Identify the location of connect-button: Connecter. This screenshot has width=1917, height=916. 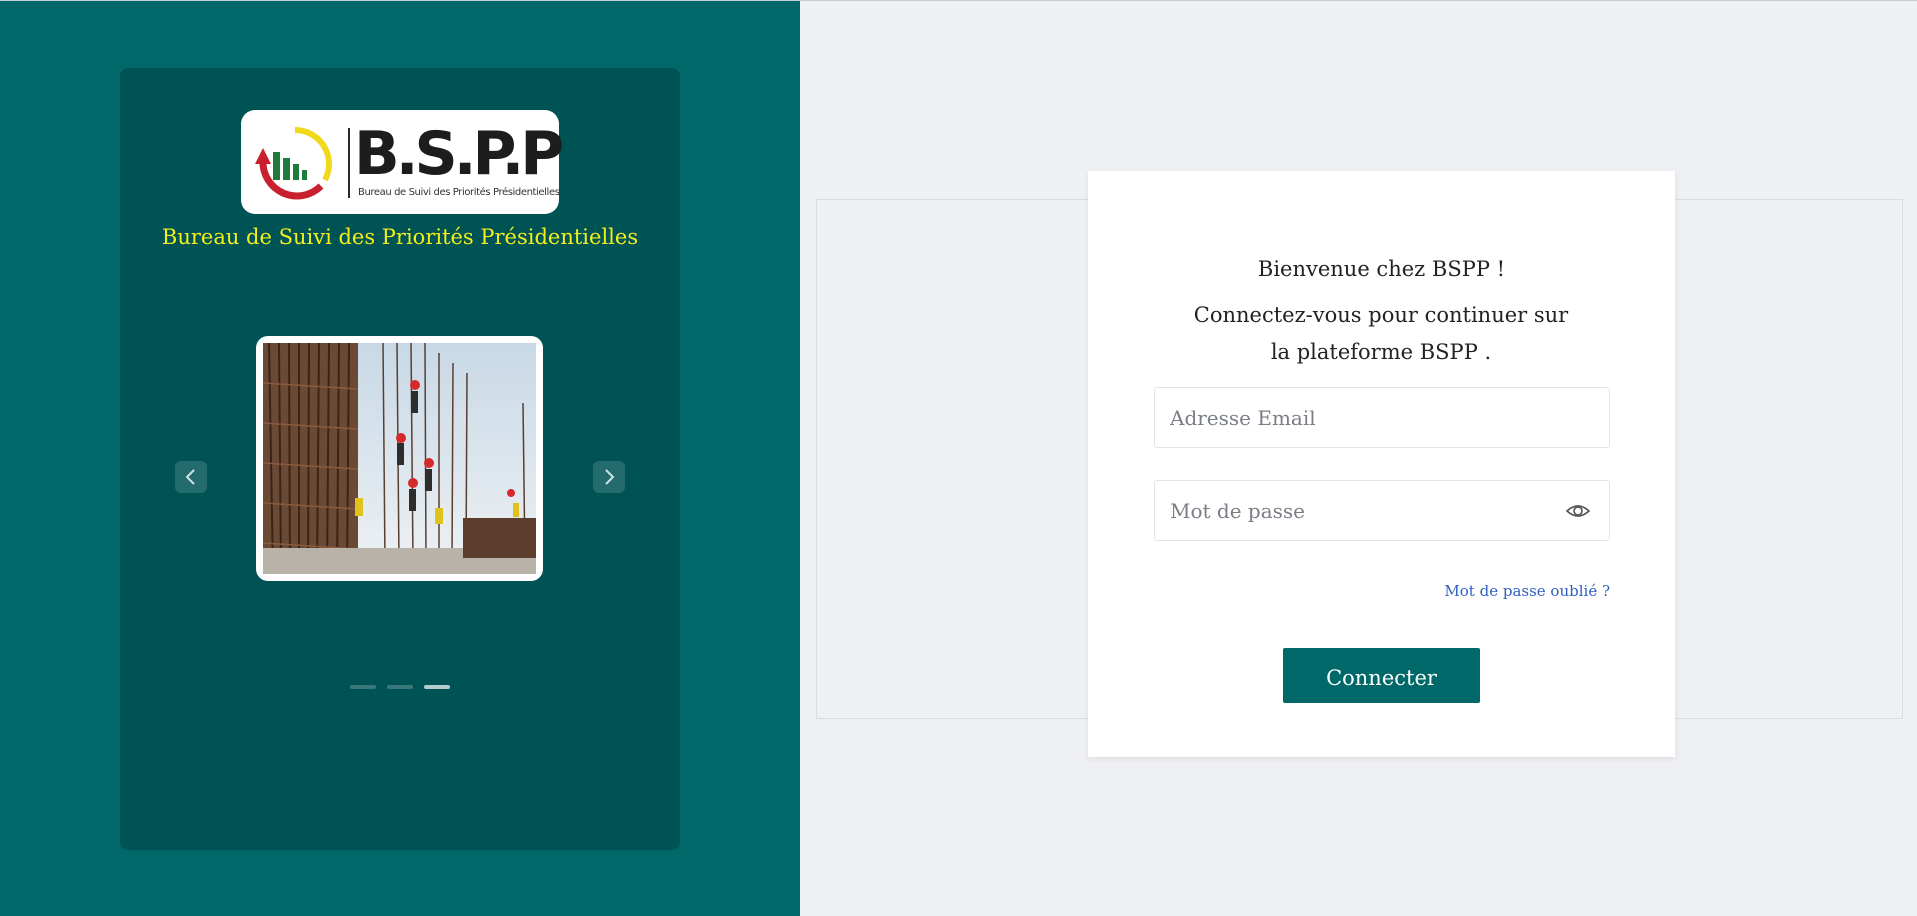
(1381, 675).